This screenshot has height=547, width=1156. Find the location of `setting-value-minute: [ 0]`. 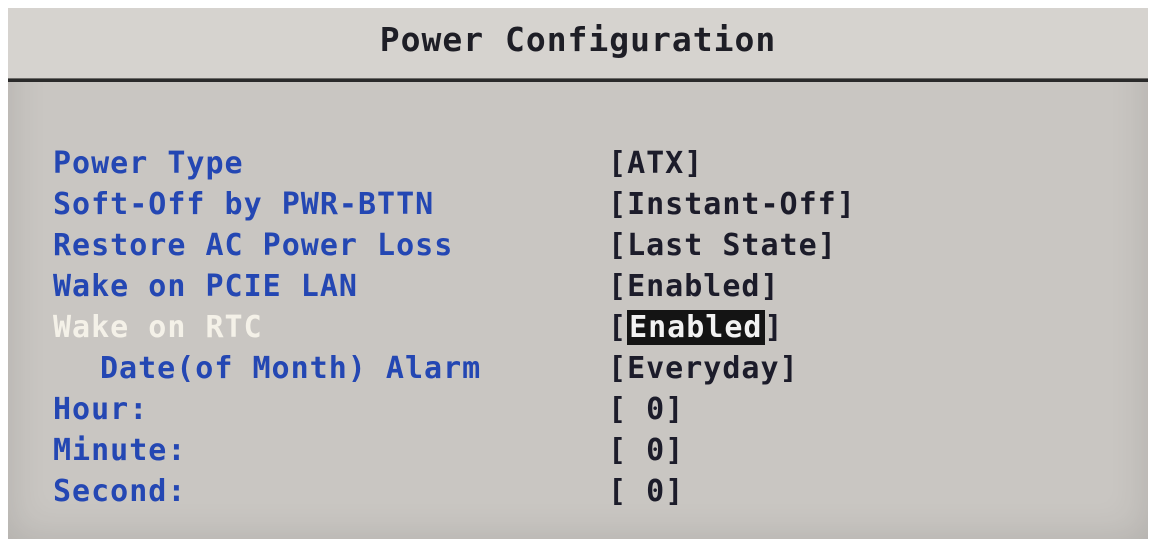

setting-value-minute: [ 0] is located at coordinates (646, 450).